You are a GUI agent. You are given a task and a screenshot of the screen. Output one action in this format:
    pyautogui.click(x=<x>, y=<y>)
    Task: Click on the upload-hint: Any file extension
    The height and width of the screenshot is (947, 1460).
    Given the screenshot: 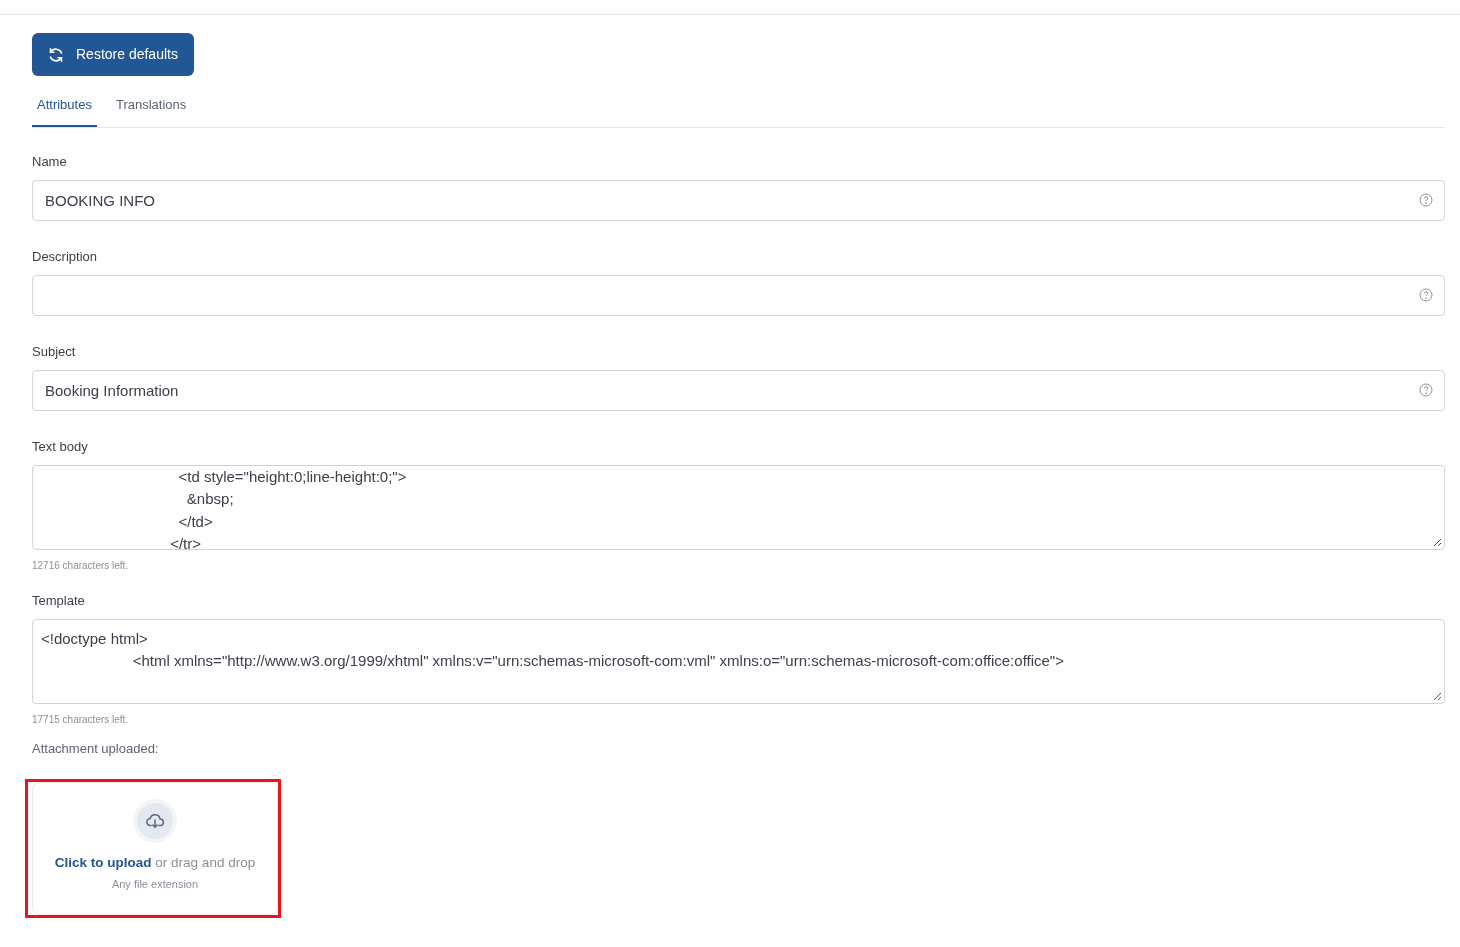 What is the action you would take?
    pyautogui.click(x=155, y=884)
    